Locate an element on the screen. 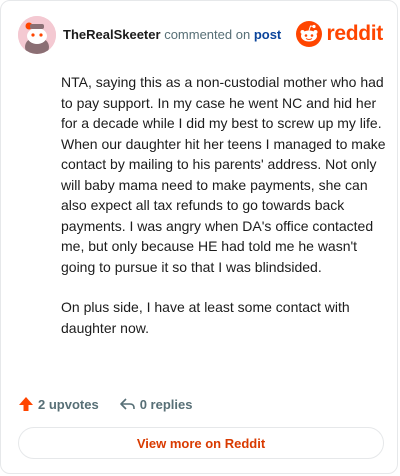 Image resolution: width=400 pixels, height=476 pixels. username: TheRealSkeeter is located at coordinates (112, 34).